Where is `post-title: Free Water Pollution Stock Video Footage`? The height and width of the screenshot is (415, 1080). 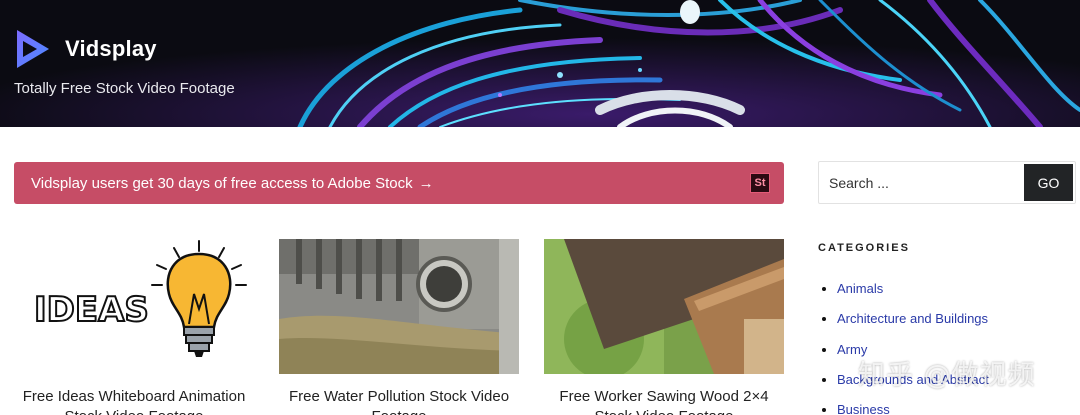 post-title: Free Water Pollution Stock Video Footage is located at coordinates (399, 401).